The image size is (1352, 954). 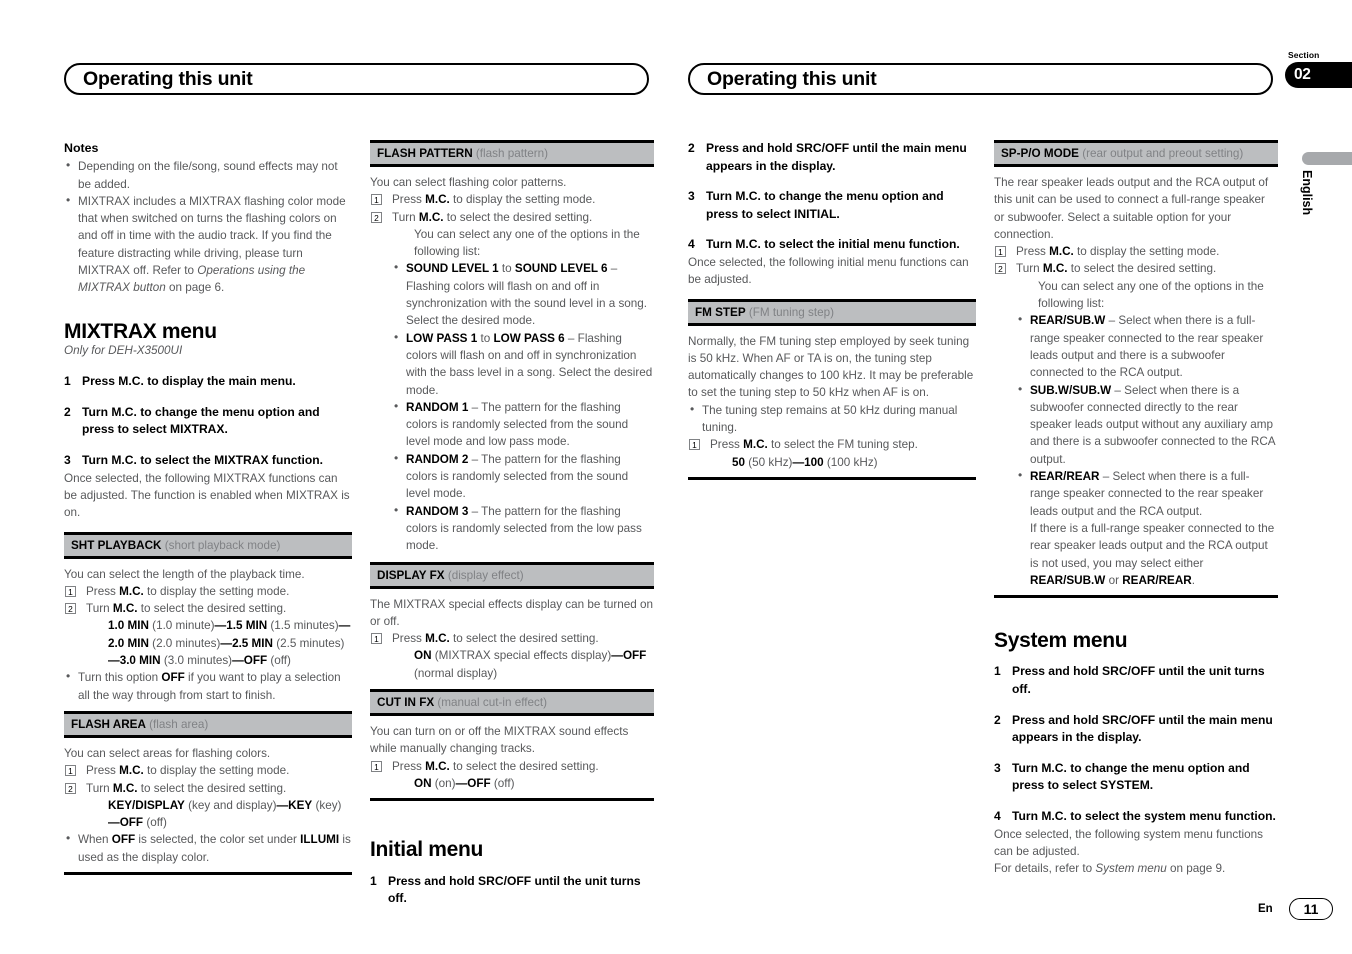 I want to click on note-mid: is selected, the color set under, so click(x=218, y=840).